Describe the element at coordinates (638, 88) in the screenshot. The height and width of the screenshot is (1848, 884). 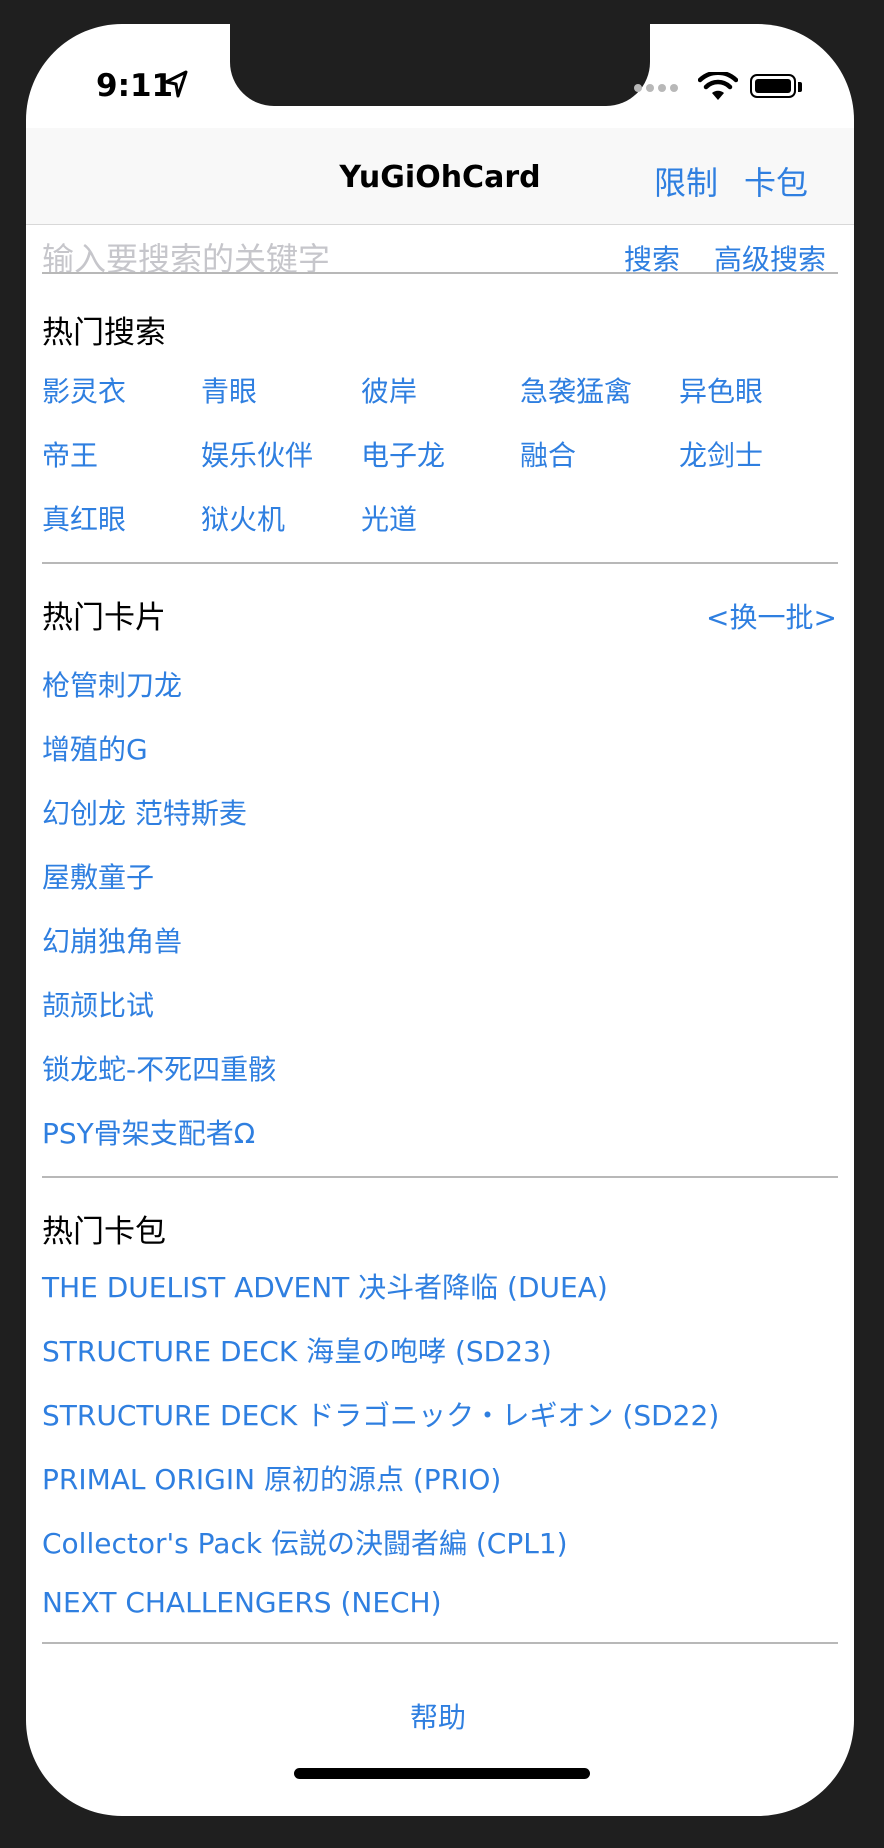
I see `cellular-signal-icon` at that location.